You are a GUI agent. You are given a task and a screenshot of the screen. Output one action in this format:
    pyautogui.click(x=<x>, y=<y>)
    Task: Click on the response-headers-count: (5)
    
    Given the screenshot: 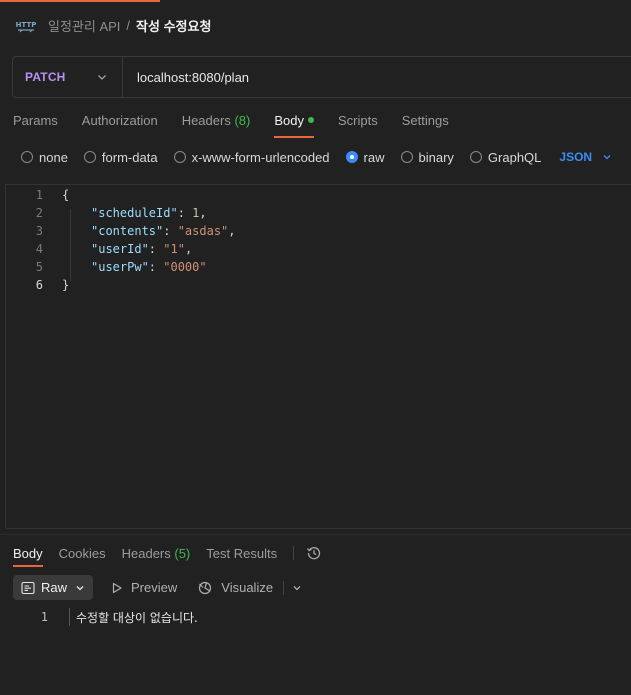 What is the action you would take?
    pyautogui.click(x=182, y=553)
    